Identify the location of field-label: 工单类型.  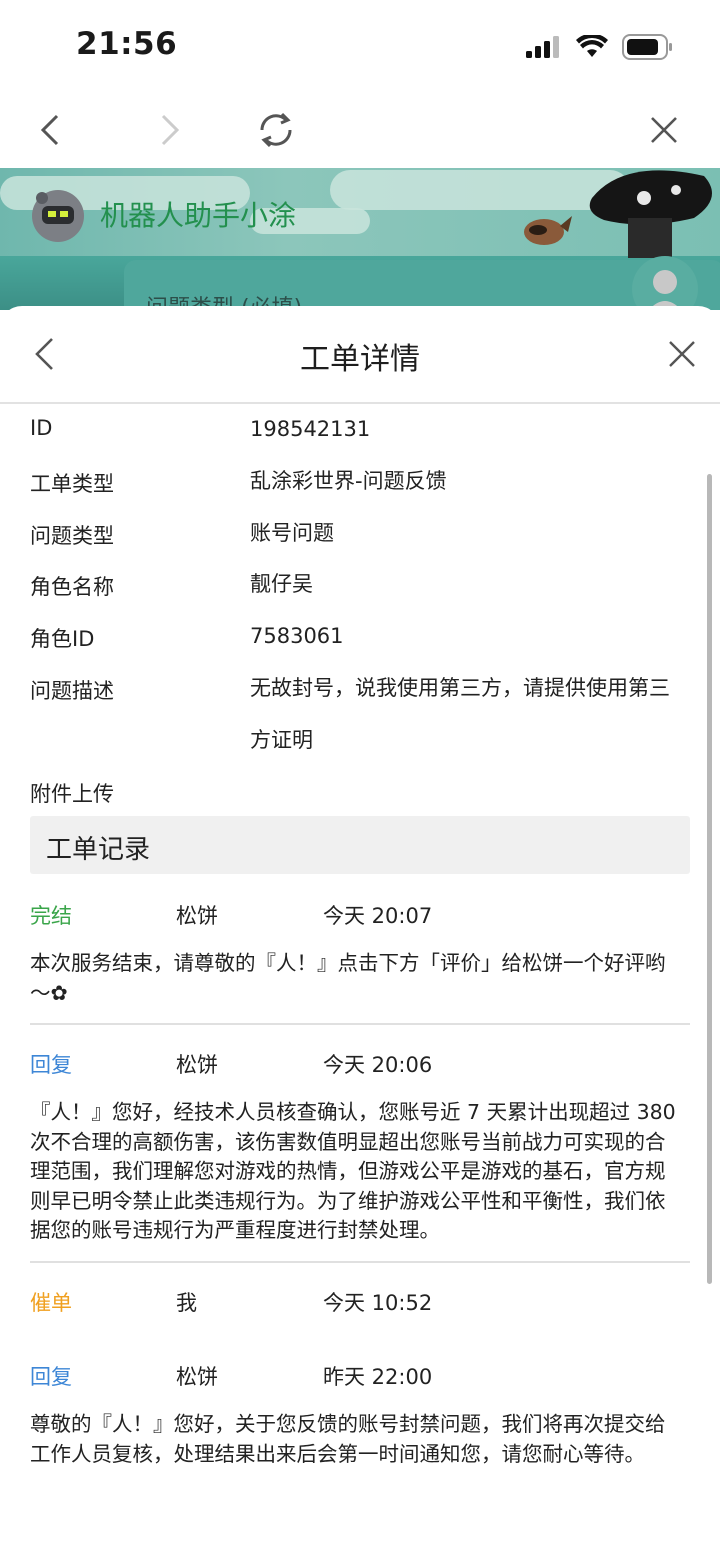
(72, 484).